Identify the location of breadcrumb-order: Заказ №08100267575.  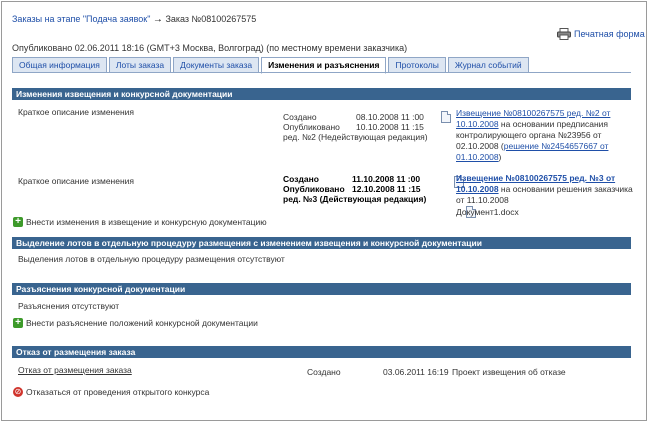
(211, 19).